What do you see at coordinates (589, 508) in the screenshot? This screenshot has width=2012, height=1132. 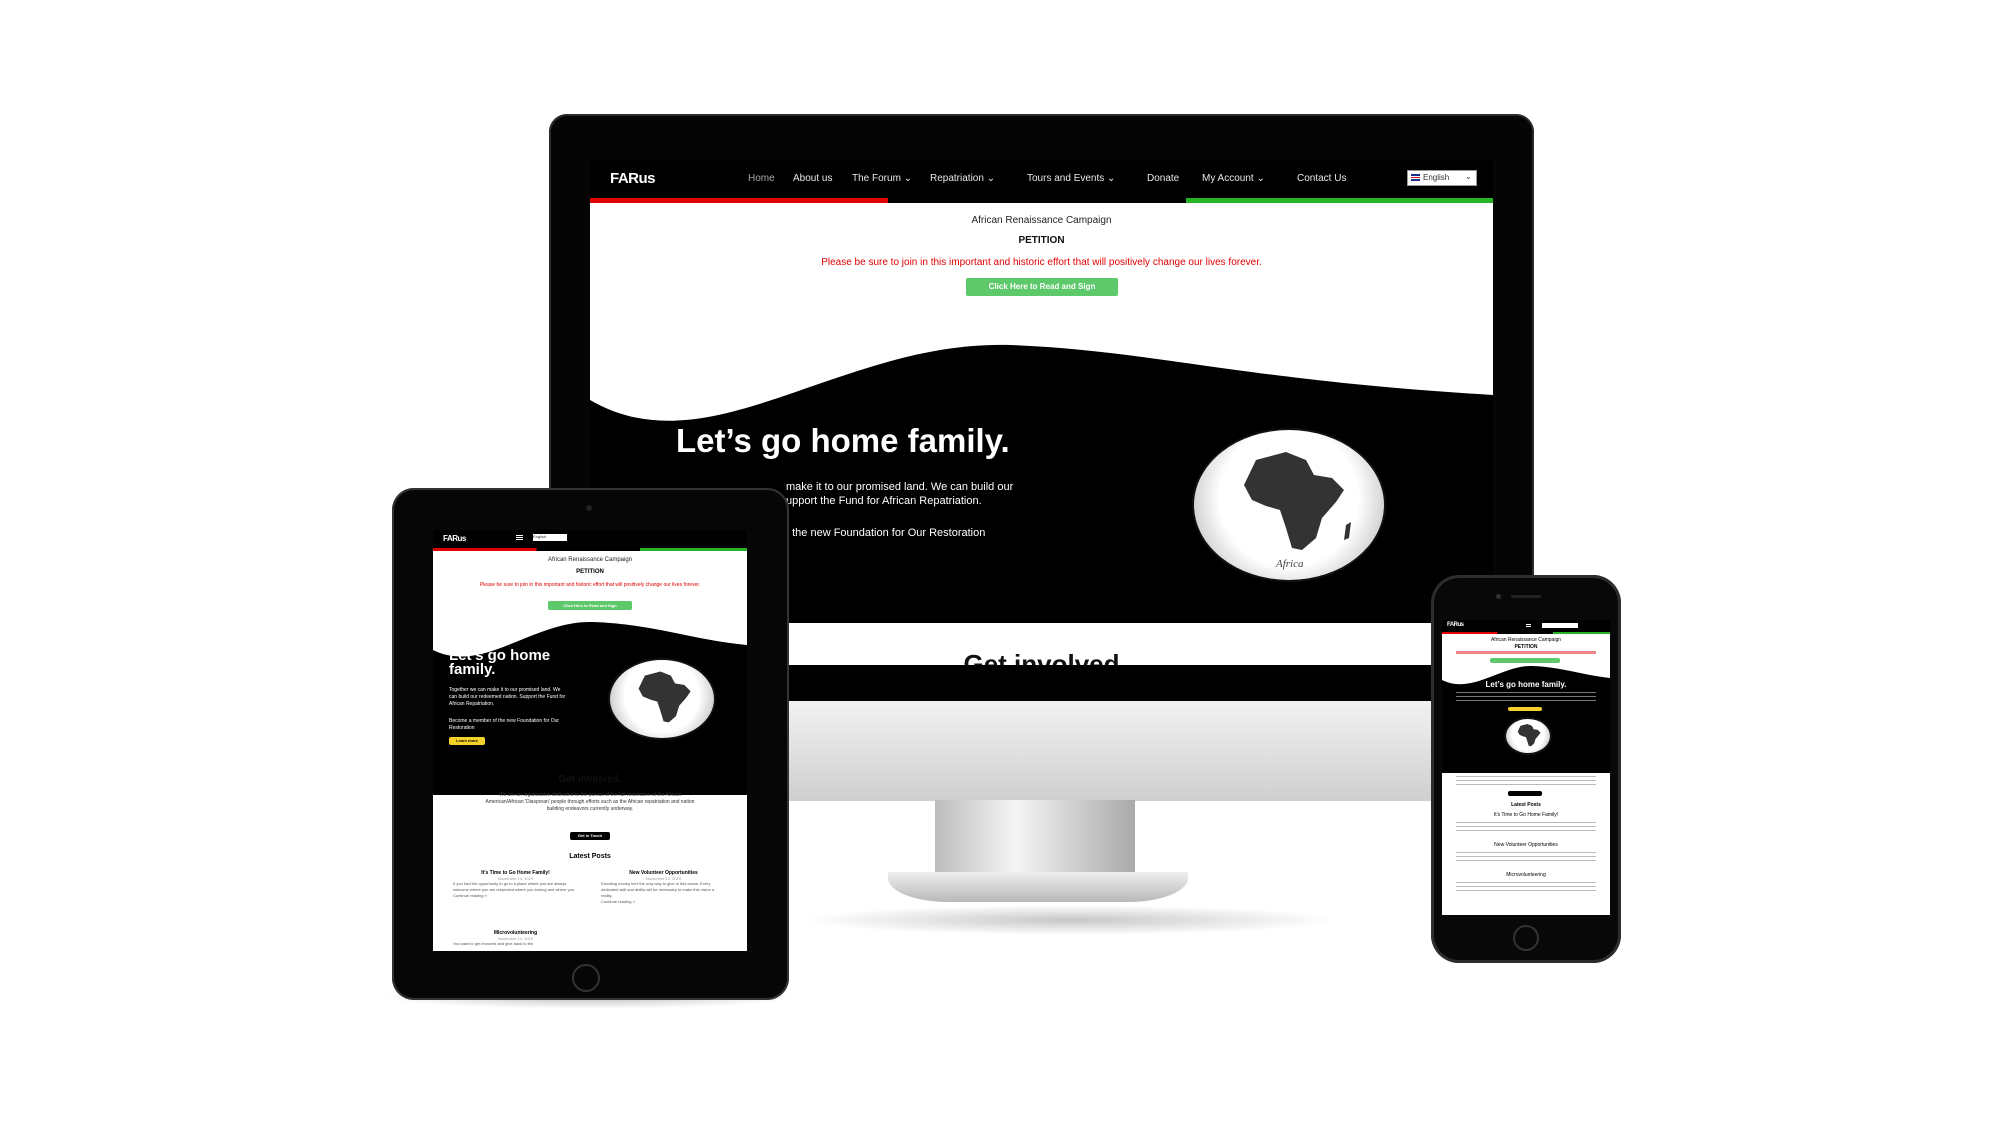 I see `tablet-camera` at bounding box center [589, 508].